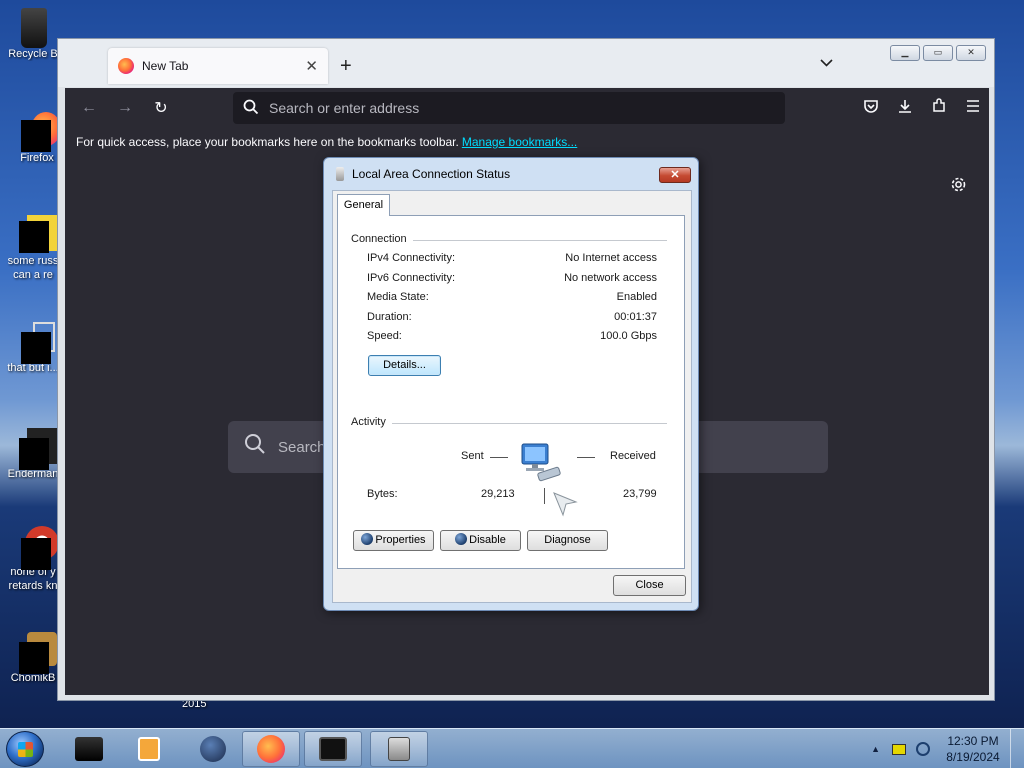 This screenshot has width=1024, height=768. Describe the element at coordinates (628, 336) in the screenshot. I see `info-value: 100.0 Gbps` at that location.